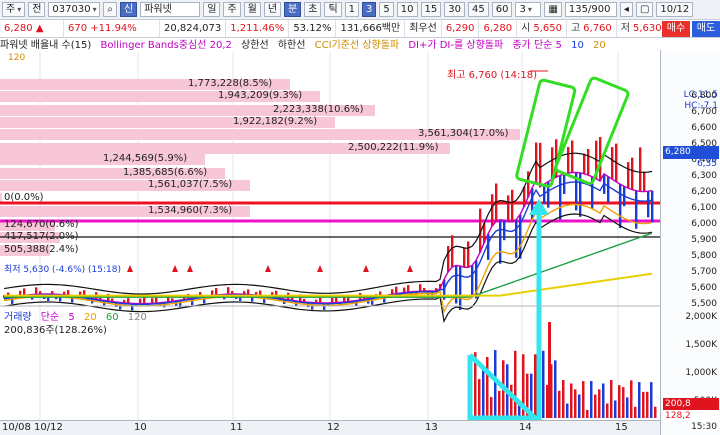  I want to click on profile-label: 417,517(2.0%), so click(41, 236).